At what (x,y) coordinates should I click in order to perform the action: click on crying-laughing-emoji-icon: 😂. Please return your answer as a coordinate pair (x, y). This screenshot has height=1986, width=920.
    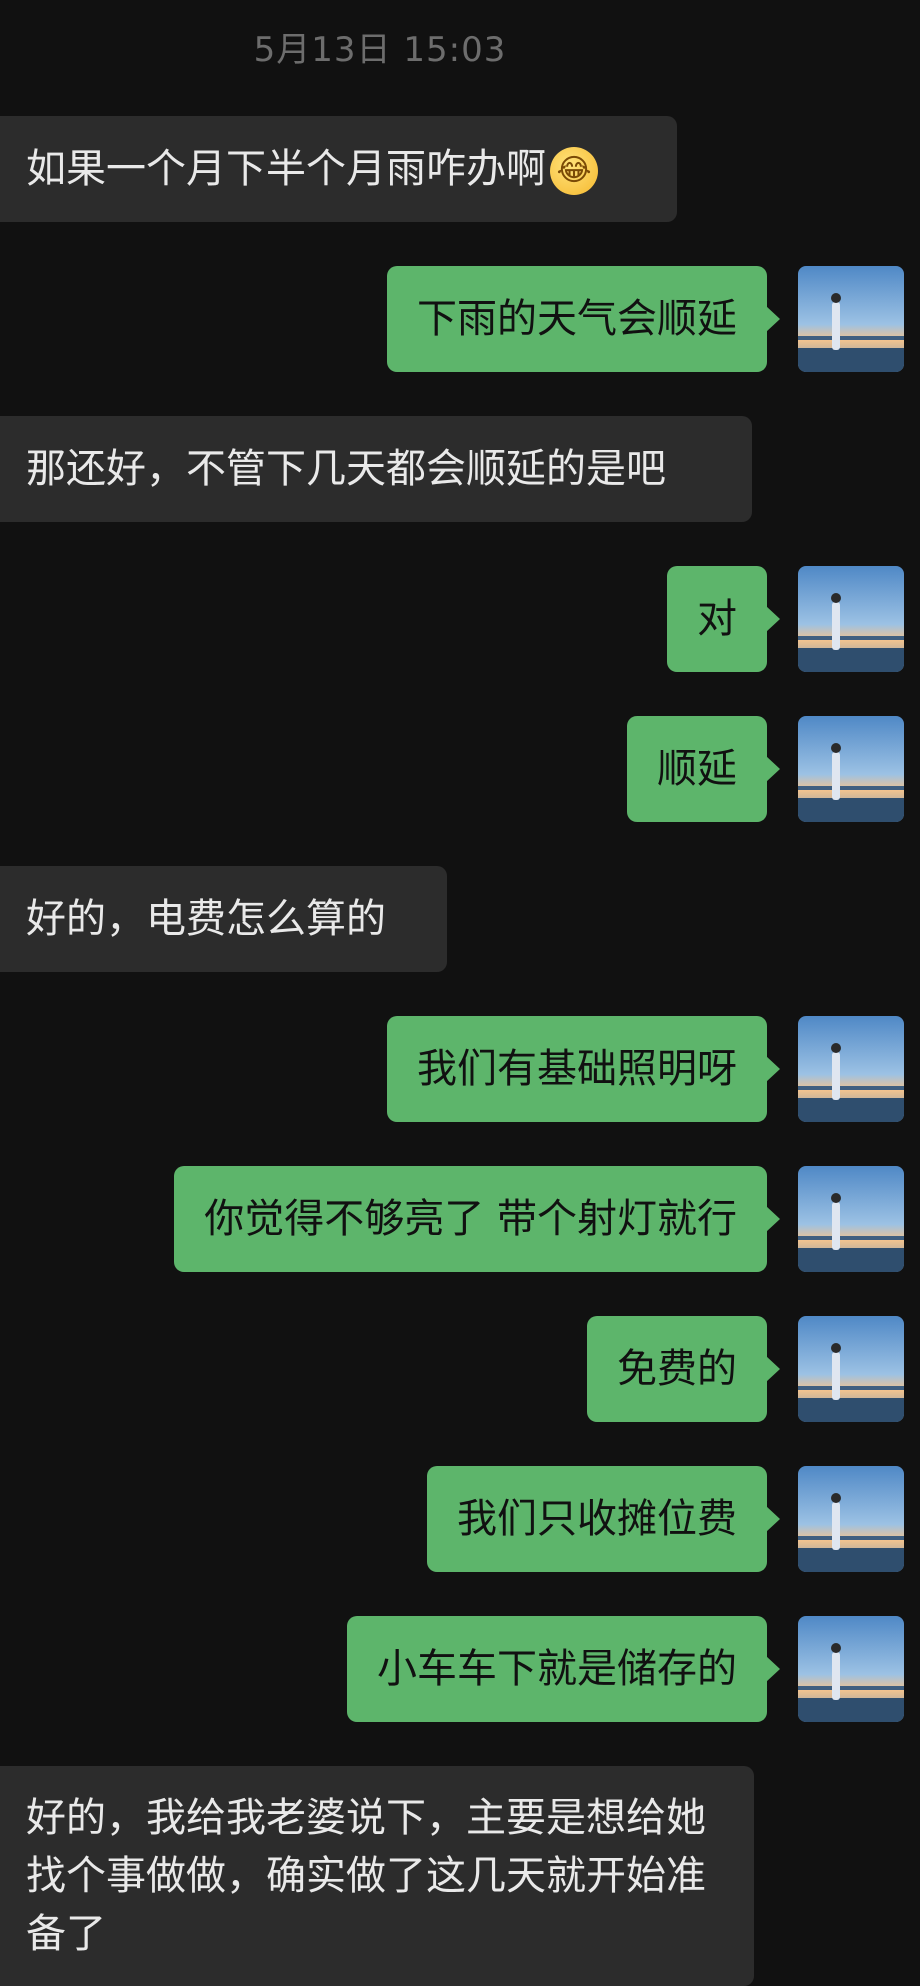
    Looking at the image, I should click on (574, 171).